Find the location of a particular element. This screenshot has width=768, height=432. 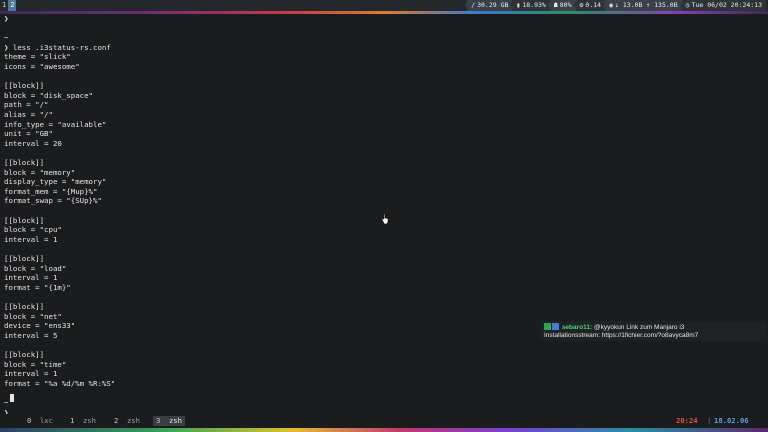

moderator-badge-icon is located at coordinates (547, 326).